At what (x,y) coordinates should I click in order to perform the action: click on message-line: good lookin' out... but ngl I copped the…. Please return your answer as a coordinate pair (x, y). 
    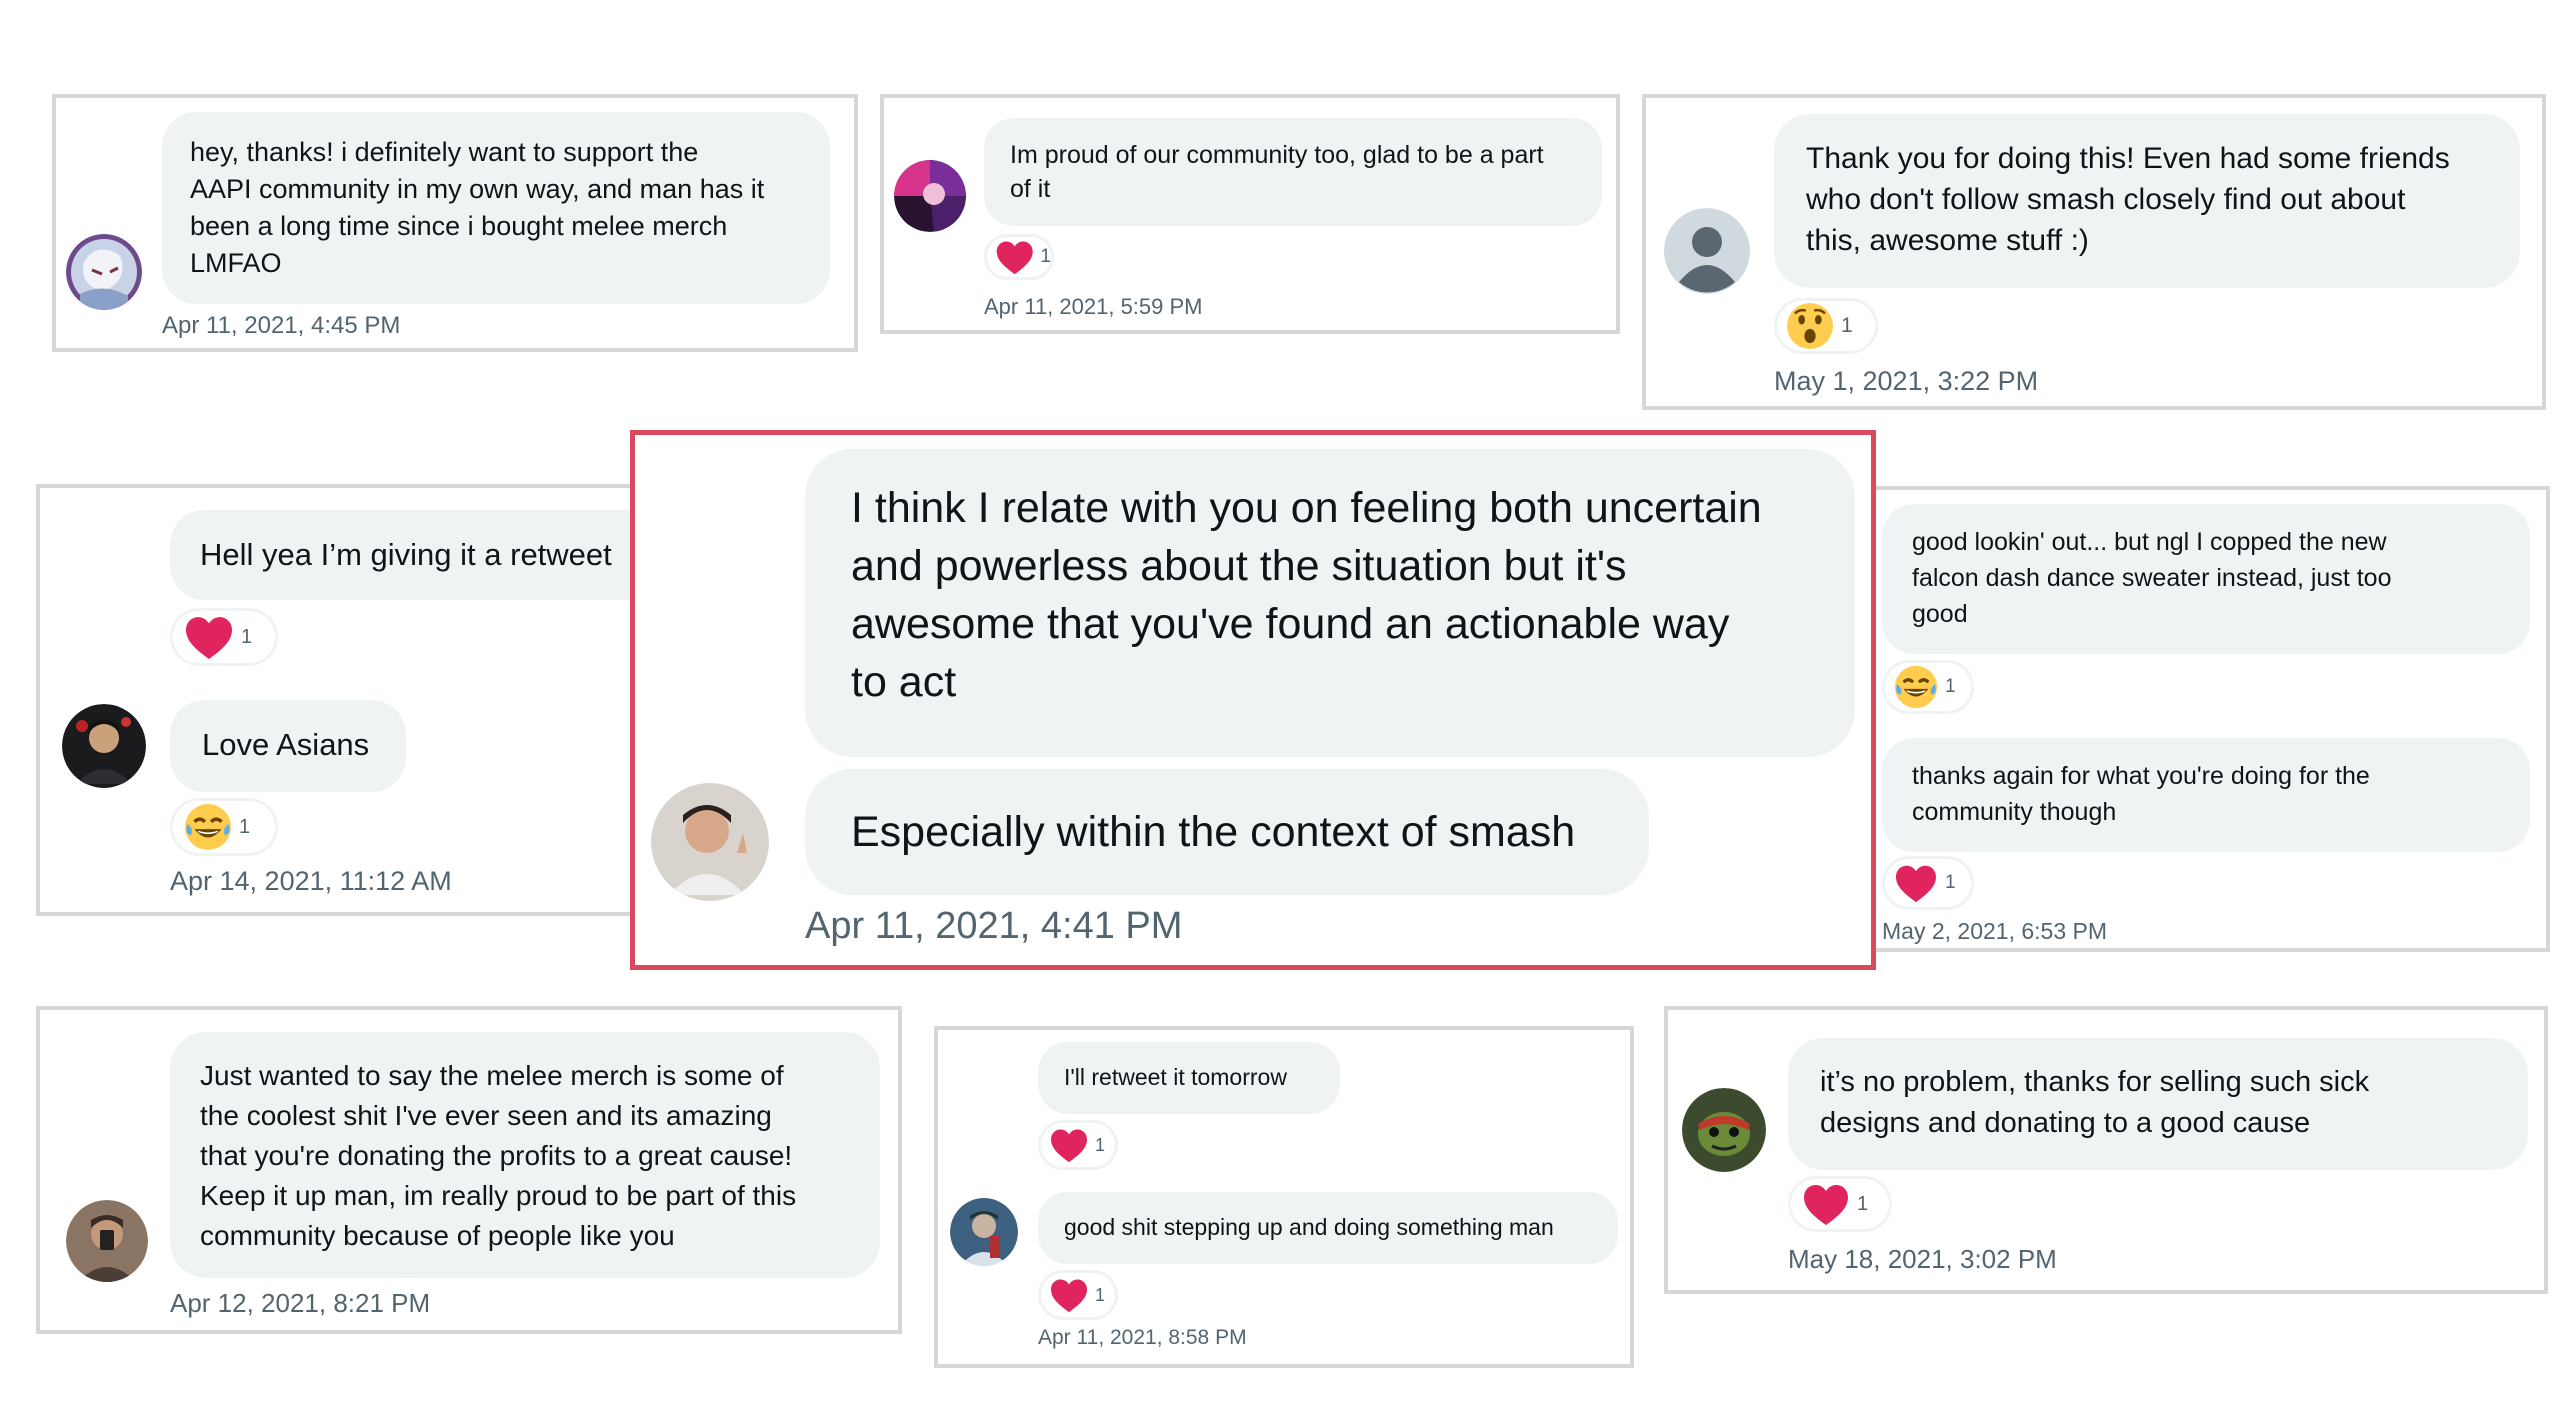
    Looking at the image, I should click on (2149, 542).